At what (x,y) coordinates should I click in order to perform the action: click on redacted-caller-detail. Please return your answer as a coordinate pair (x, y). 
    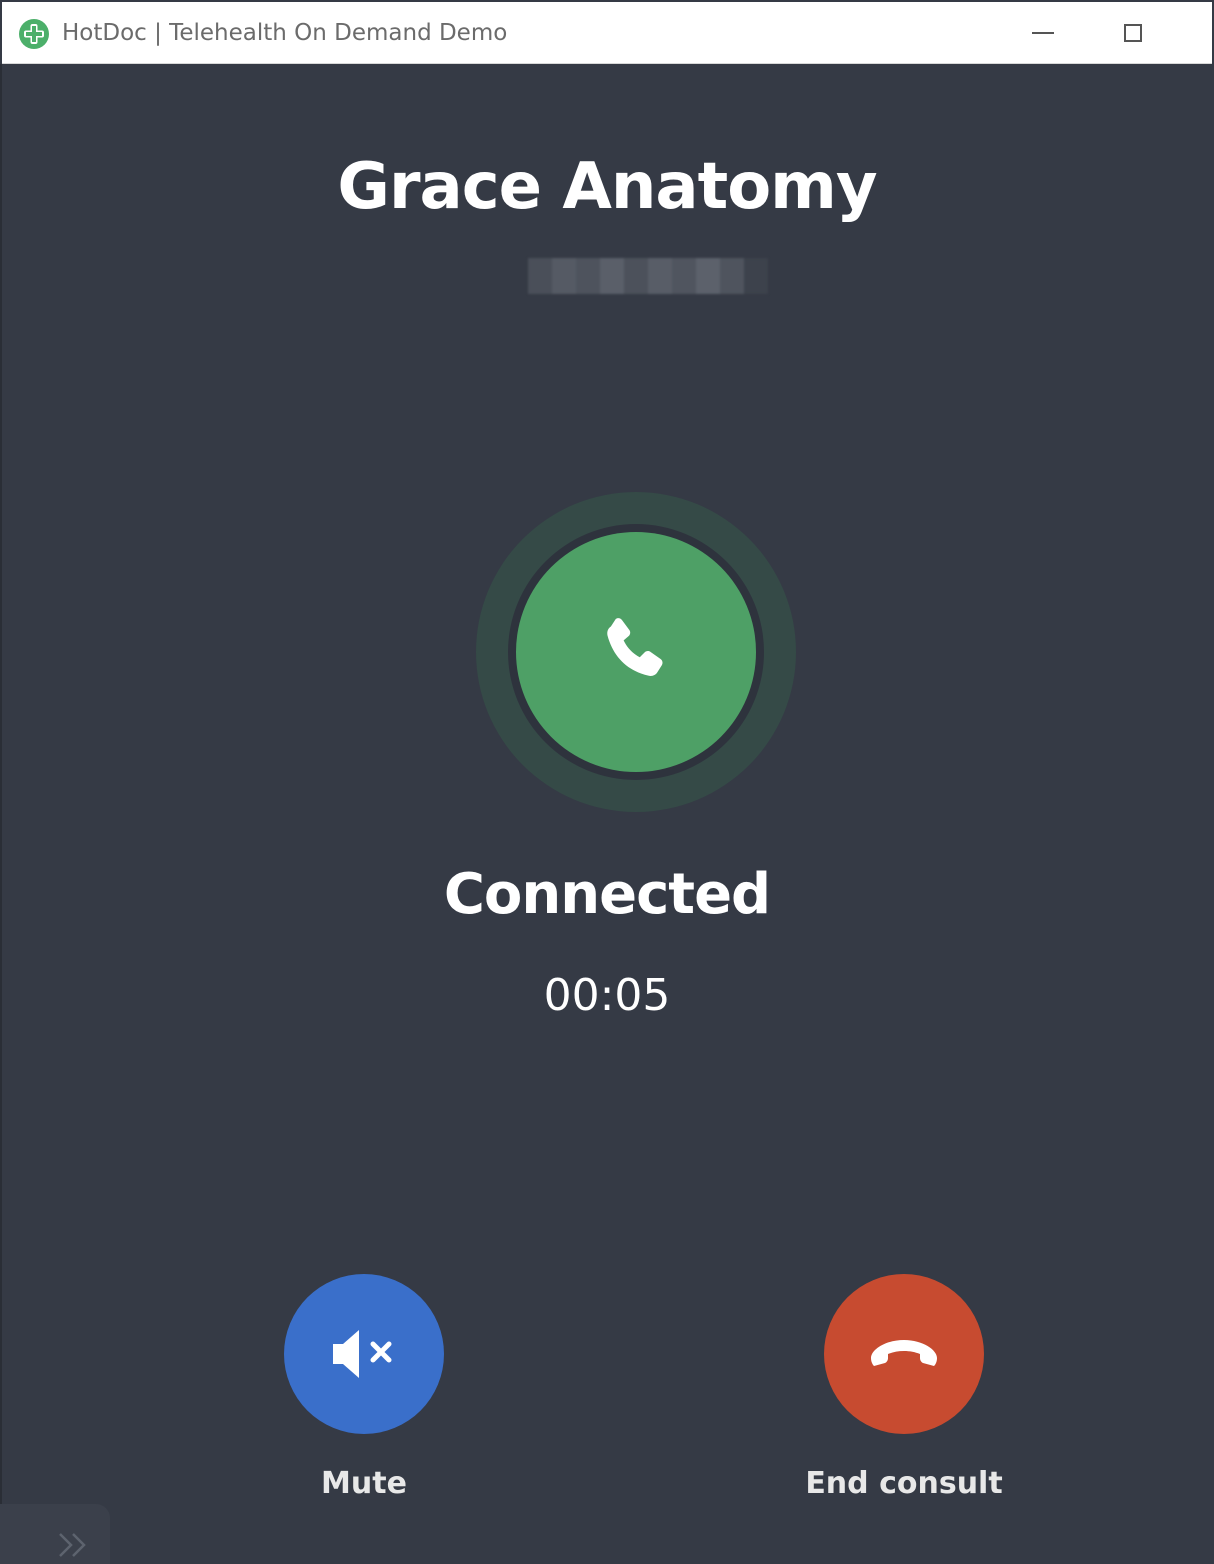
    Looking at the image, I should click on (648, 276).